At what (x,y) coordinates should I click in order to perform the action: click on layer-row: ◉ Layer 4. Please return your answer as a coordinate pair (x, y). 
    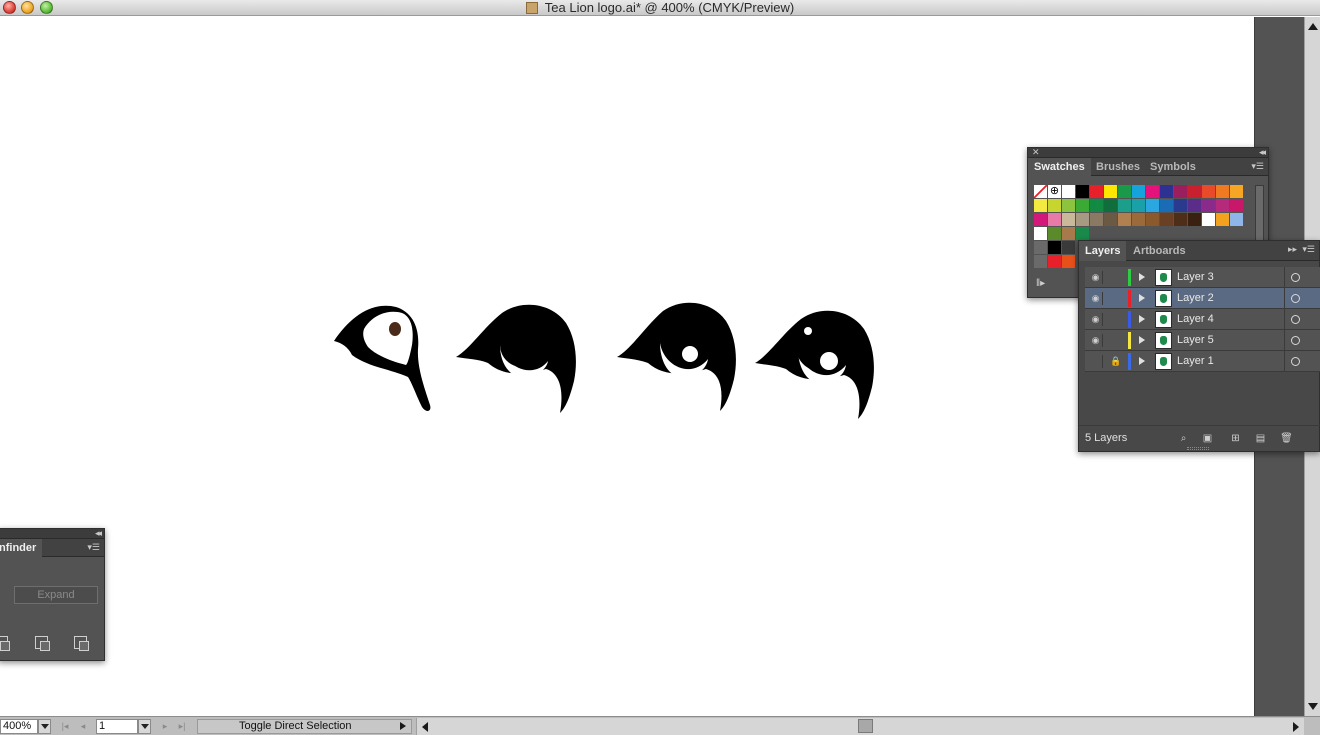
    Looking at the image, I should click on (1202, 319).